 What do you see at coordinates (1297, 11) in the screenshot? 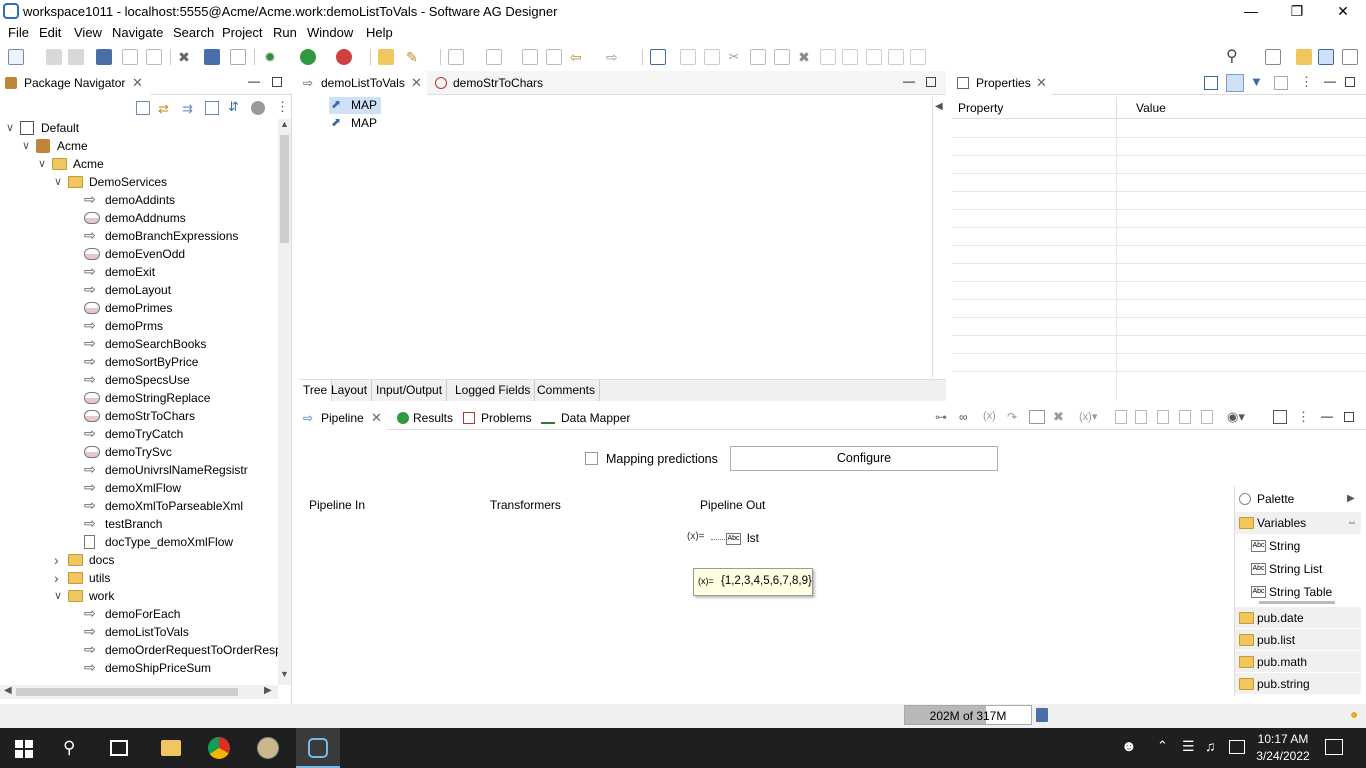
I see `restore-button: ❐` at bounding box center [1297, 11].